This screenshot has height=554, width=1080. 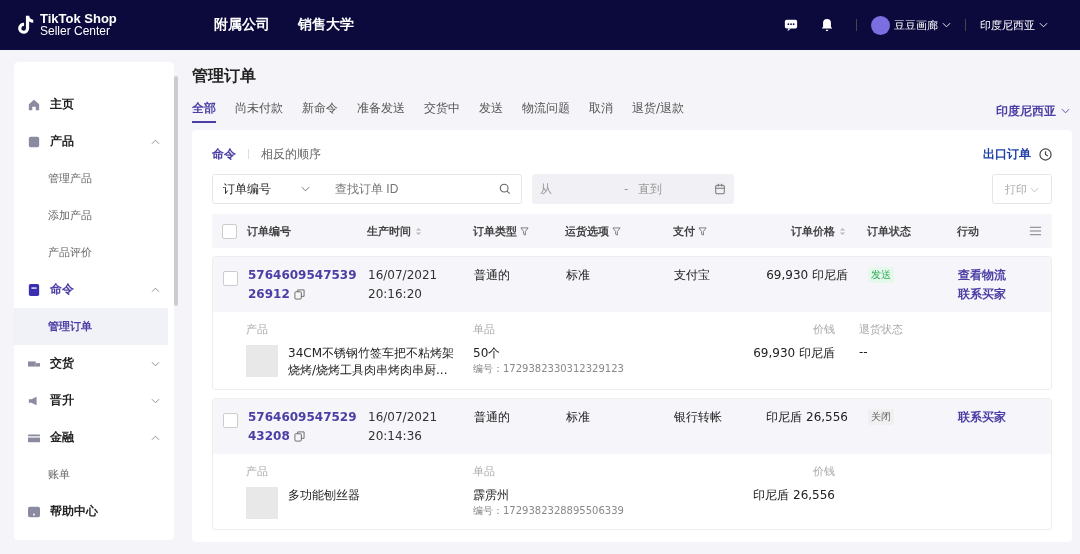 I want to click on product-variant: 霹雳州, so click(x=491, y=495).